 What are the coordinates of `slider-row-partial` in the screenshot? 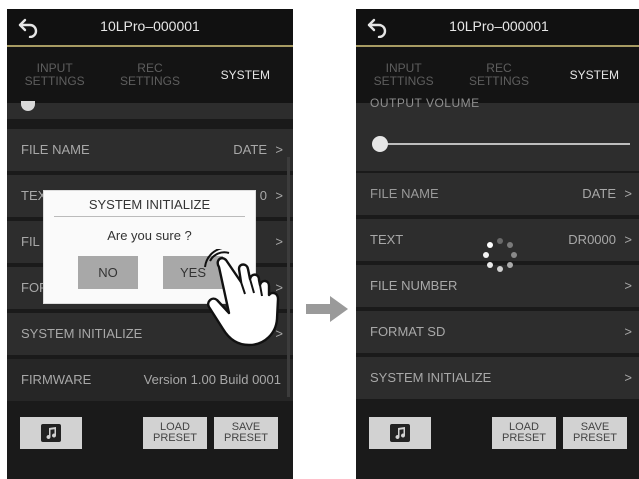 It's located at (150, 110).